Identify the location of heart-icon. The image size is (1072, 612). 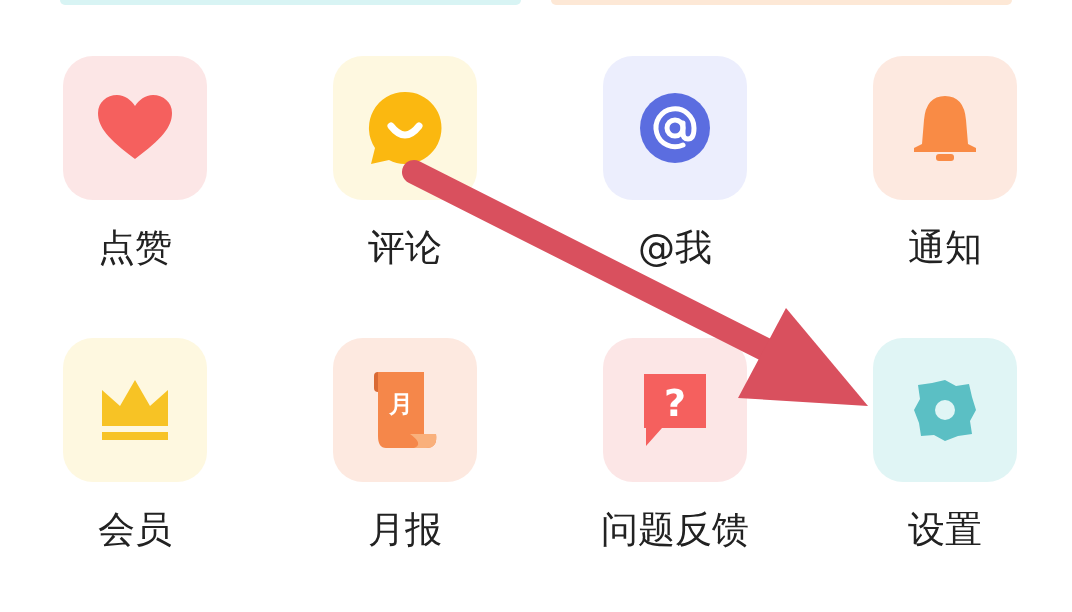
(135, 128).